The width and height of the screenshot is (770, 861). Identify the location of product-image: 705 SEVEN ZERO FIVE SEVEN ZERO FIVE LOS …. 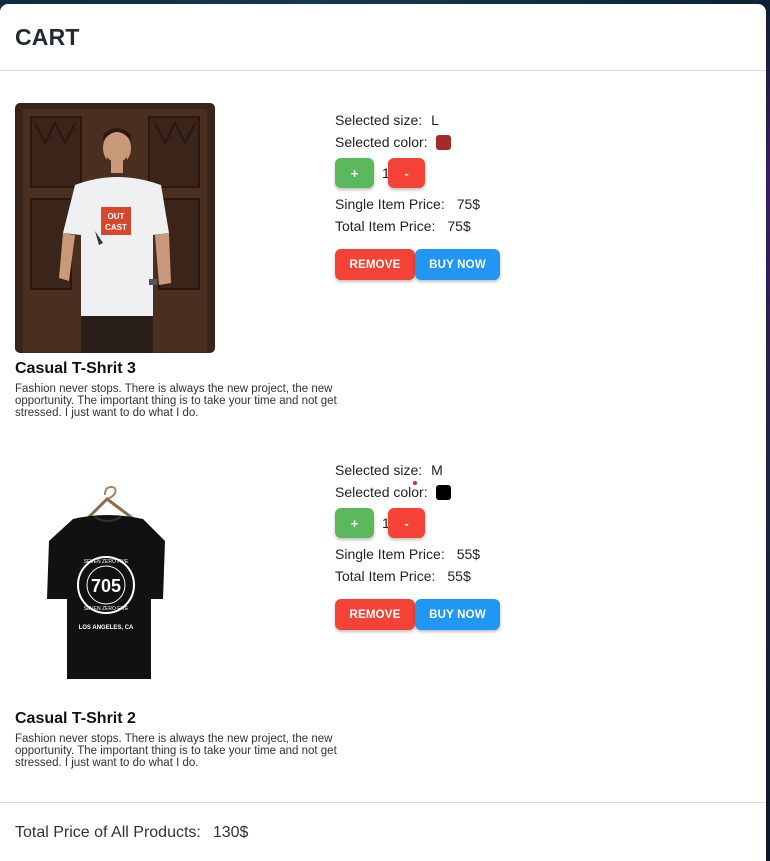
(115, 578).